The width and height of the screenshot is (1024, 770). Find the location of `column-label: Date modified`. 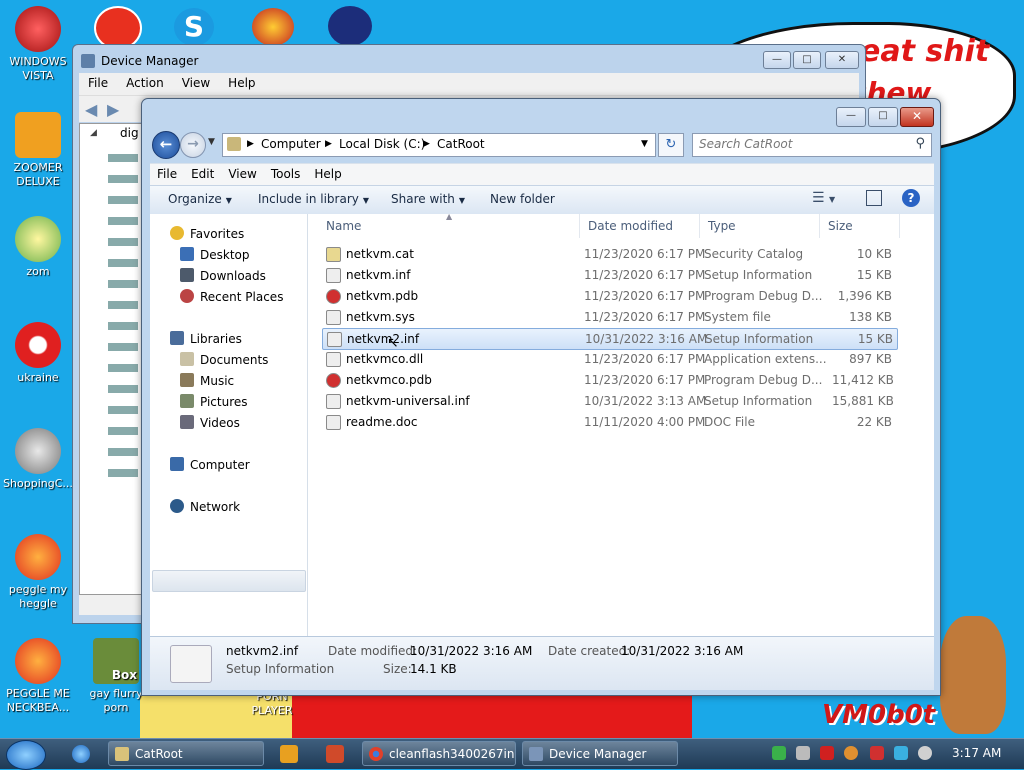

column-label: Date modified is located at coordinates (631, 226).